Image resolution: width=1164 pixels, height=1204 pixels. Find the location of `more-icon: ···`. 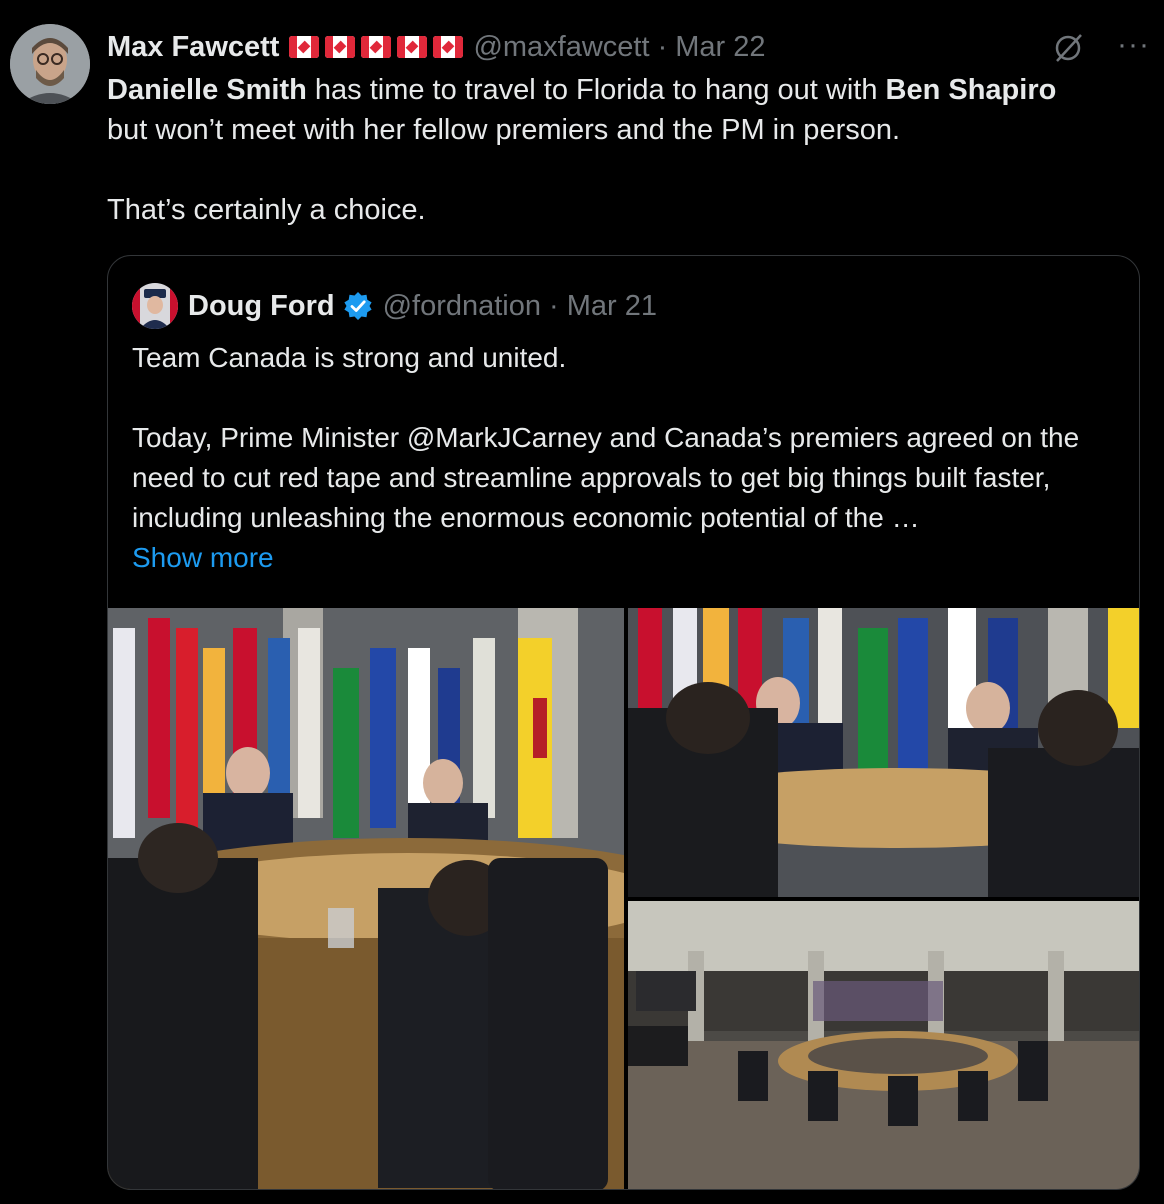

more-icon: ··· is located at coordinates (1133, 45).